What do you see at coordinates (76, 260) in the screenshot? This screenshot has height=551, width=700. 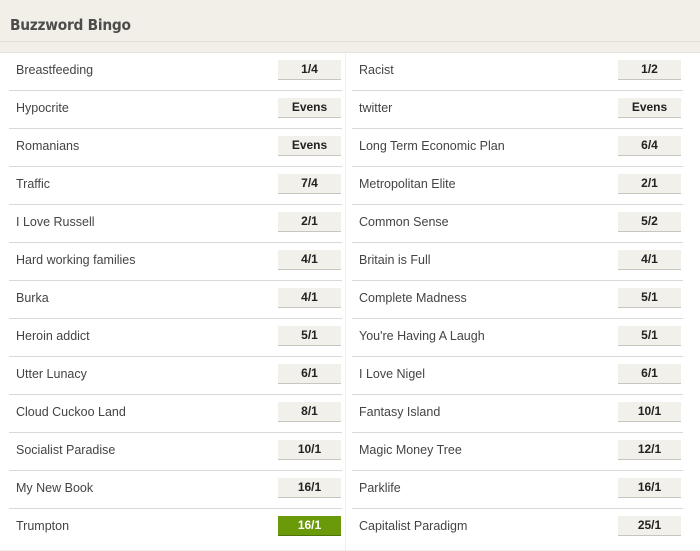 I see `selection-label: Hard working families` at bounding box center [76, 260].